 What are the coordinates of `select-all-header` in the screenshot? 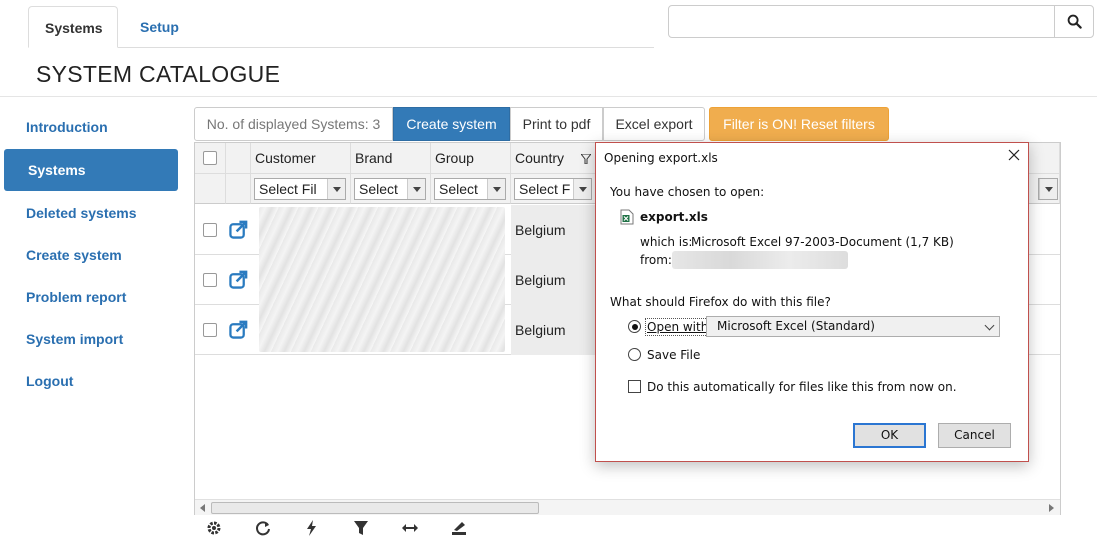 It's located at (210, 158).